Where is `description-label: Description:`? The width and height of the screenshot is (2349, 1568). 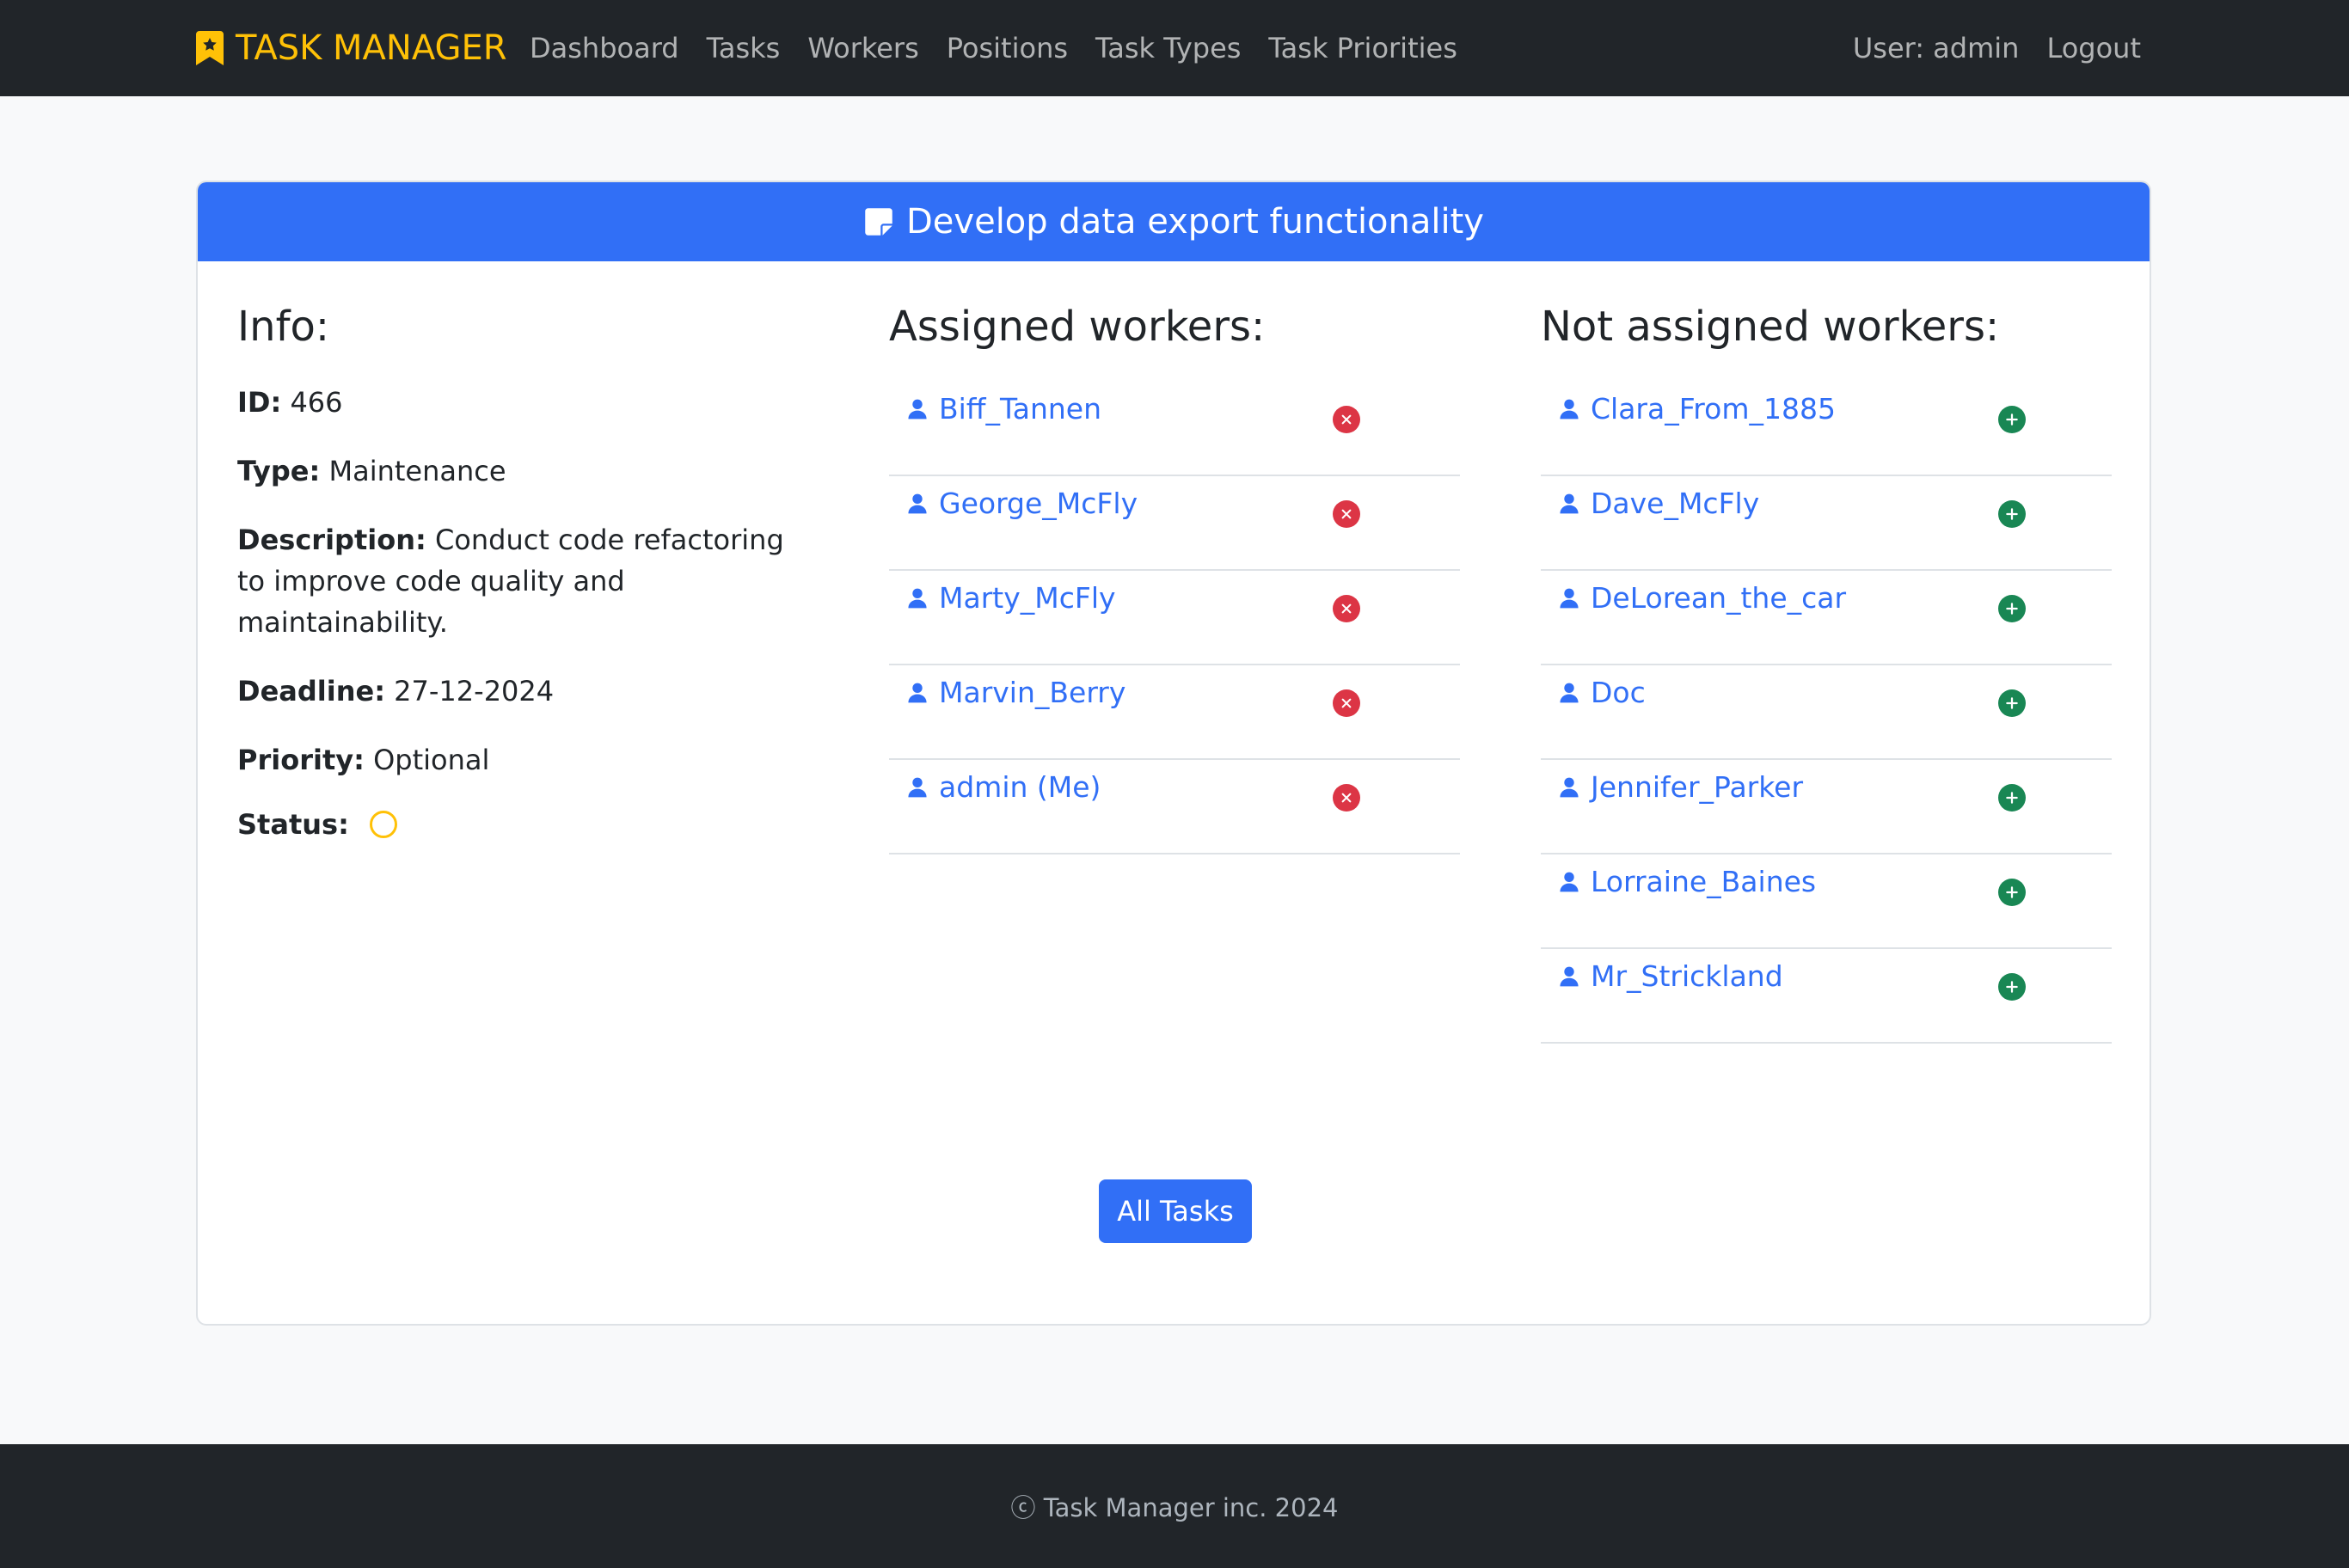
description-label: Description: is located at coordinates (331, 540).